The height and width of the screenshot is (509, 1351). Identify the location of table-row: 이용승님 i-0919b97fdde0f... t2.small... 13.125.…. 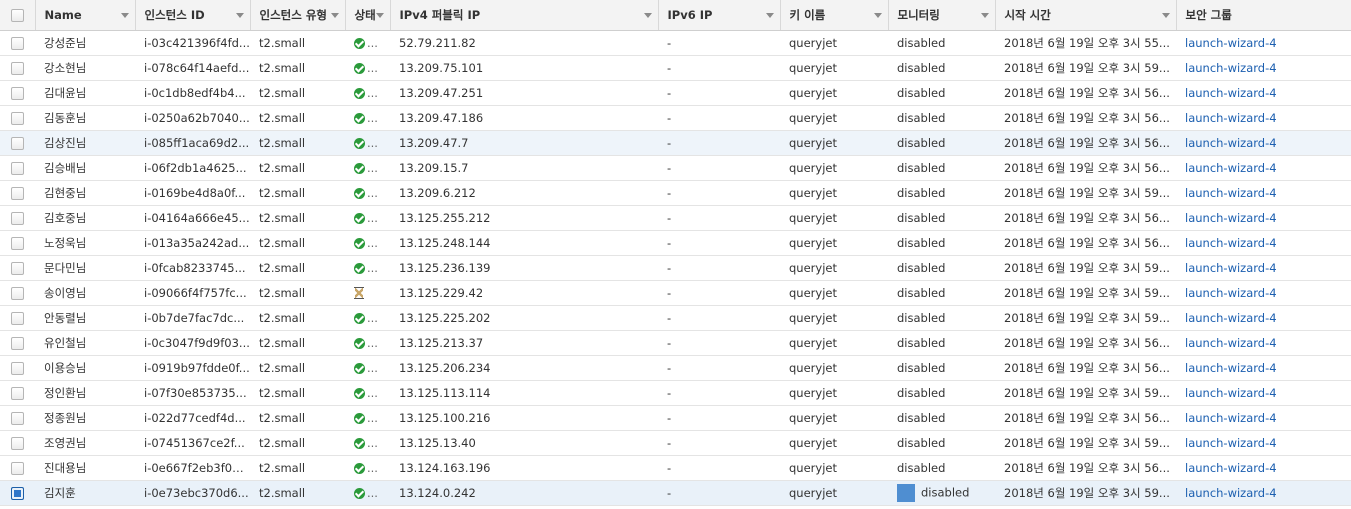
(675, 367).